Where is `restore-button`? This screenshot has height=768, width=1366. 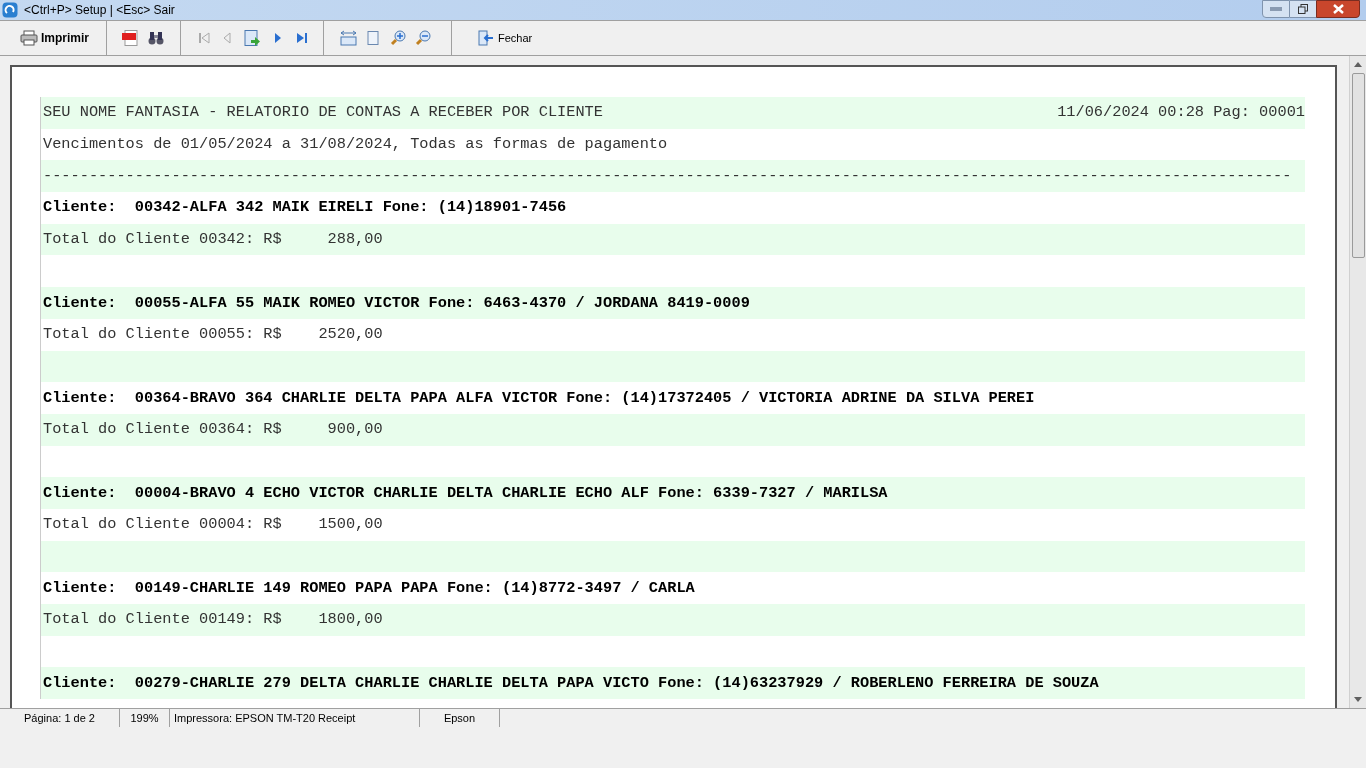 restore-button is located at coordinates (1303, 9).